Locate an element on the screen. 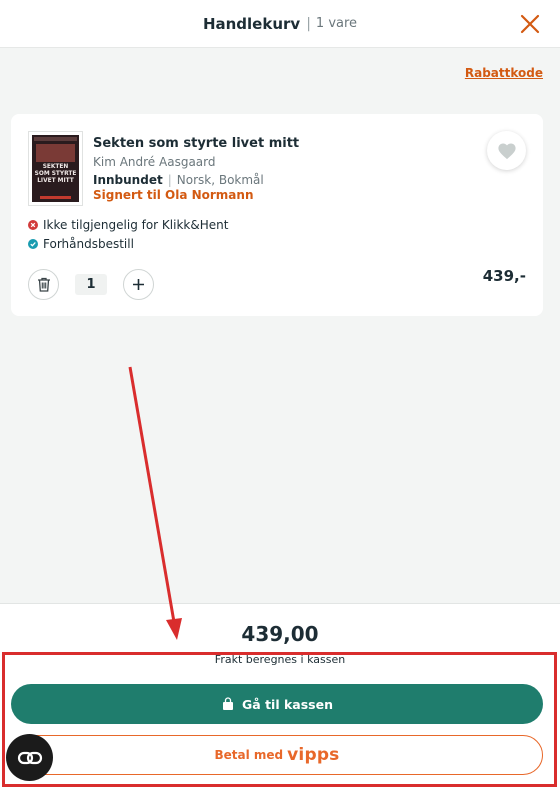  close-icon is located at coordinates (530, 24).